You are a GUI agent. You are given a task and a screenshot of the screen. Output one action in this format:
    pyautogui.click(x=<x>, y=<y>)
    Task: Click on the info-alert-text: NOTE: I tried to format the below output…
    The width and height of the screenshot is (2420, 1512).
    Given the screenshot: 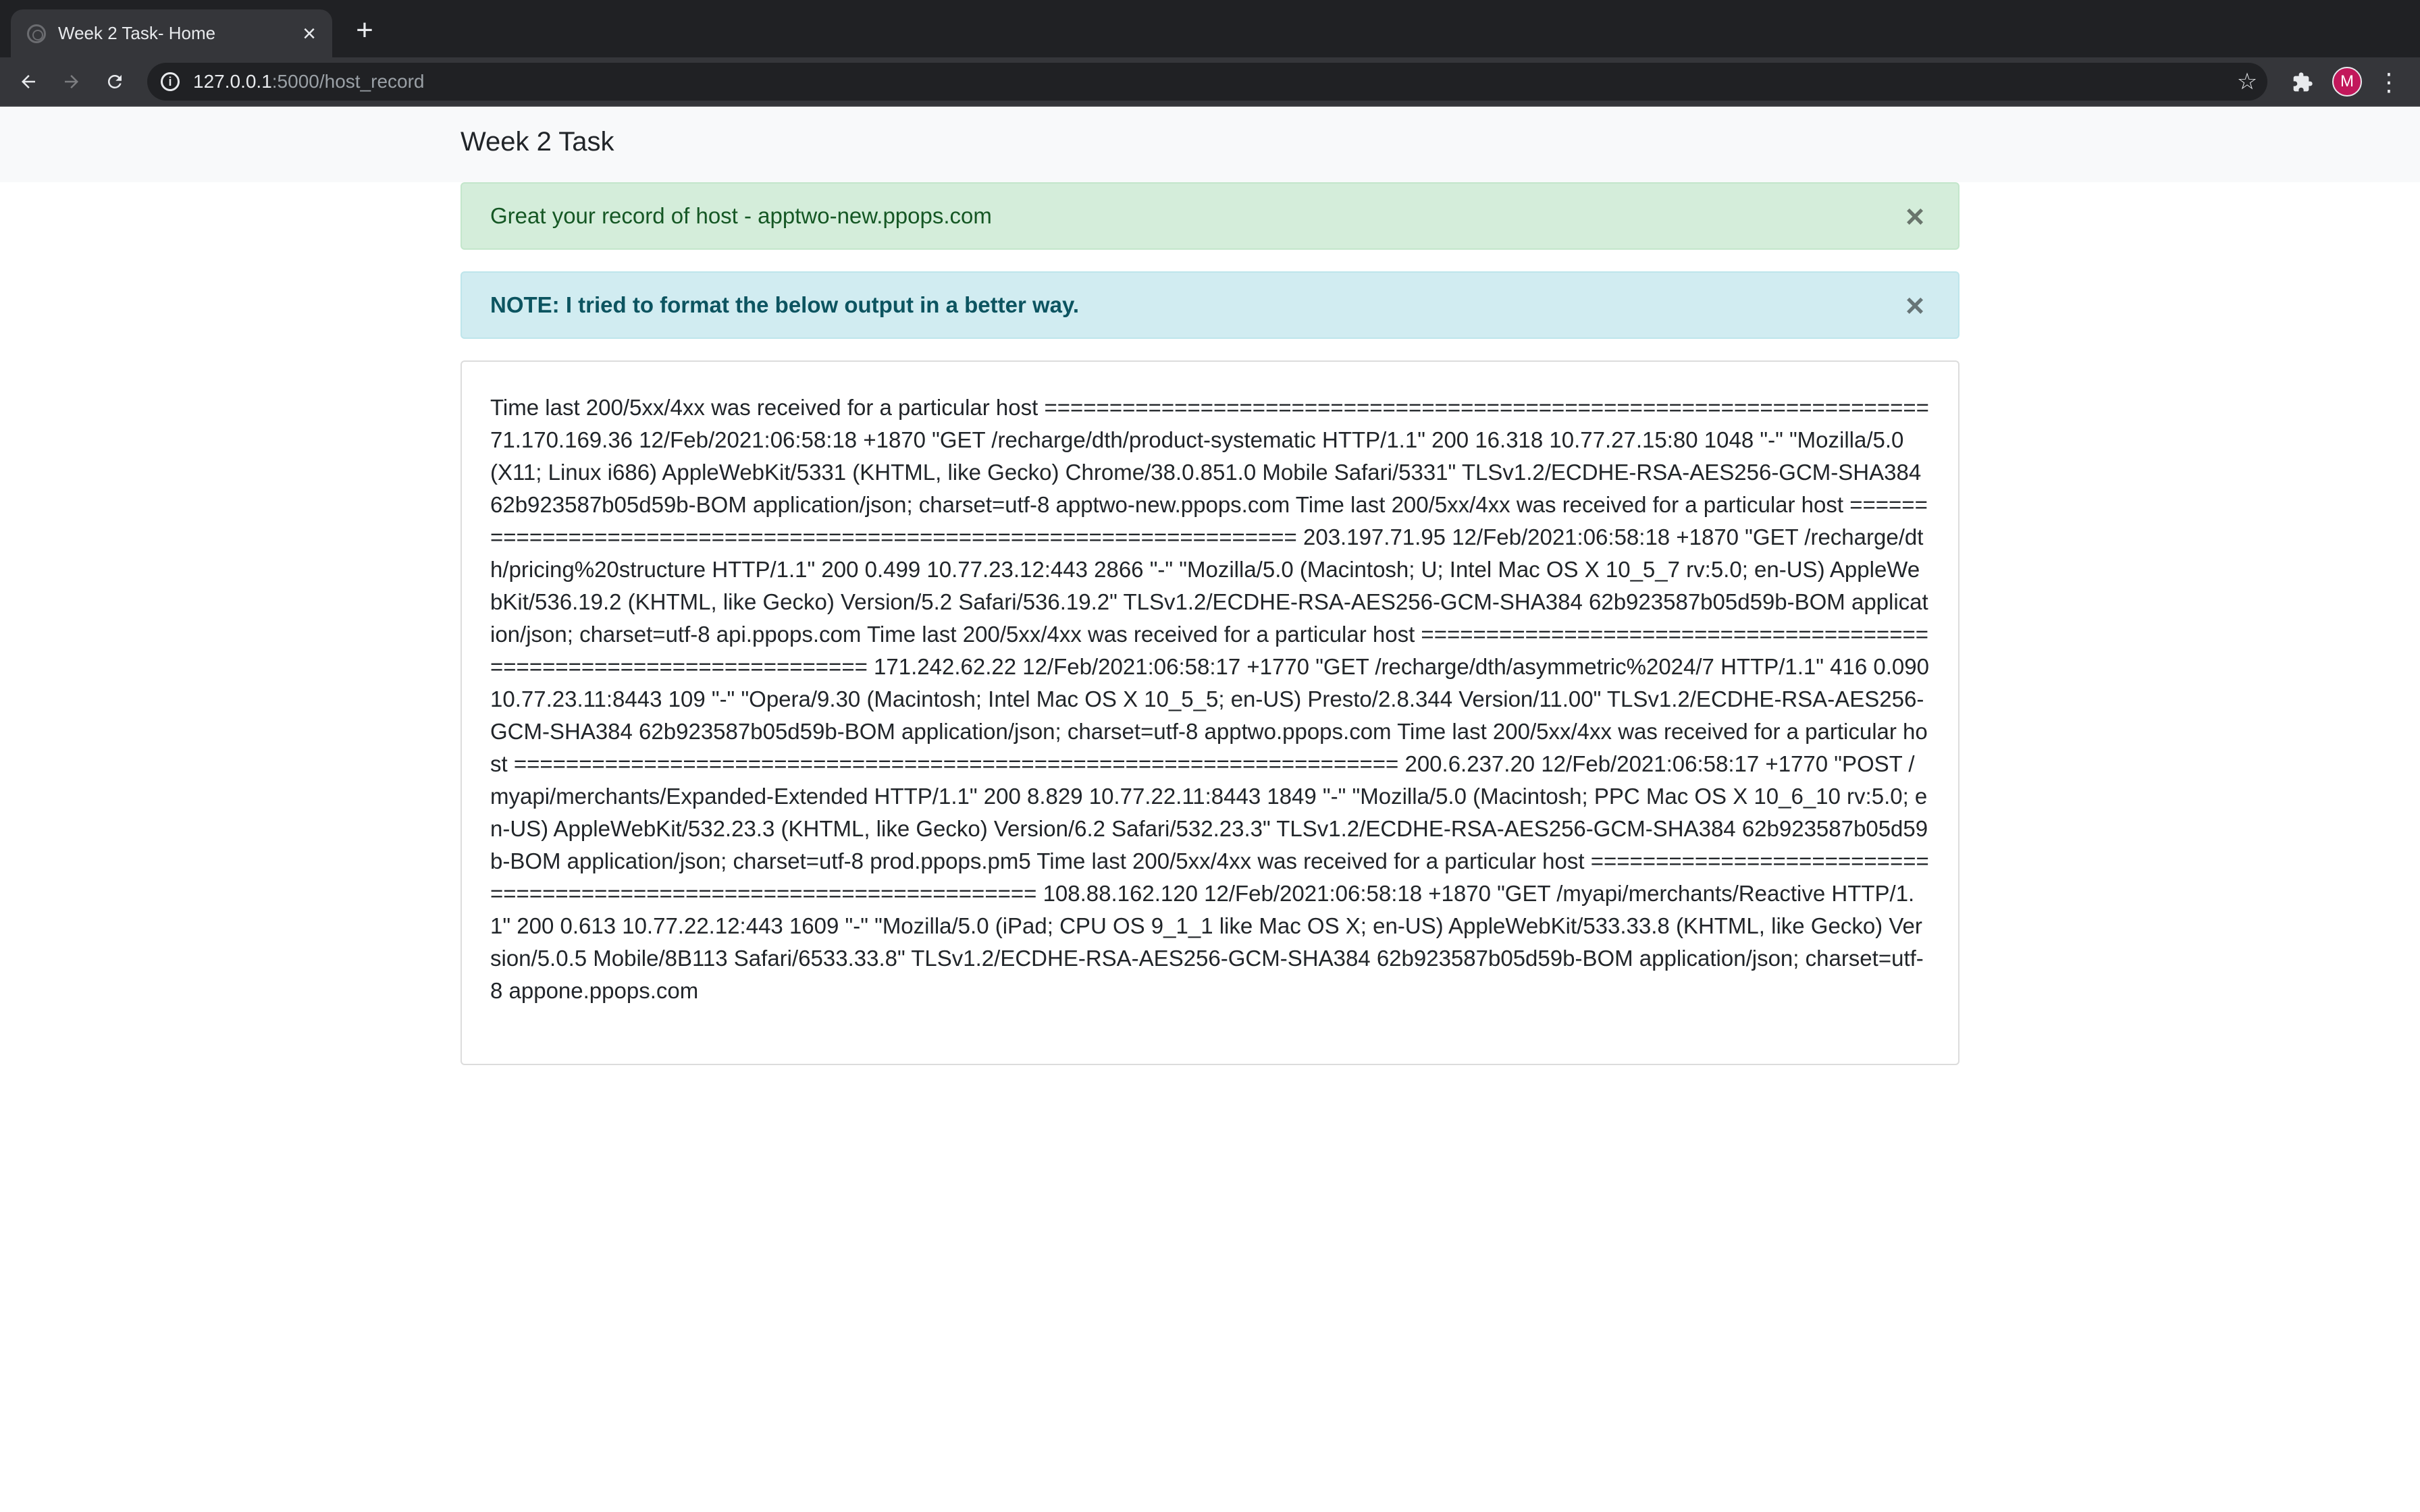 What is the action you would take?
    pyautogui.click(x=785, y=304)
    